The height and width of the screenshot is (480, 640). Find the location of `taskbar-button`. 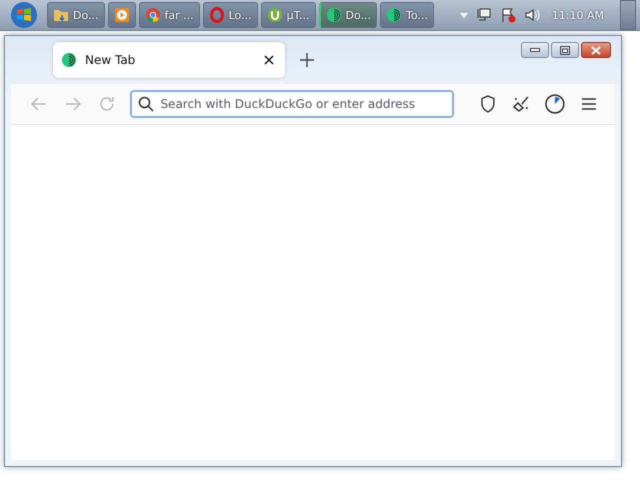

taskbar-button is located at coordinates (122, 15).